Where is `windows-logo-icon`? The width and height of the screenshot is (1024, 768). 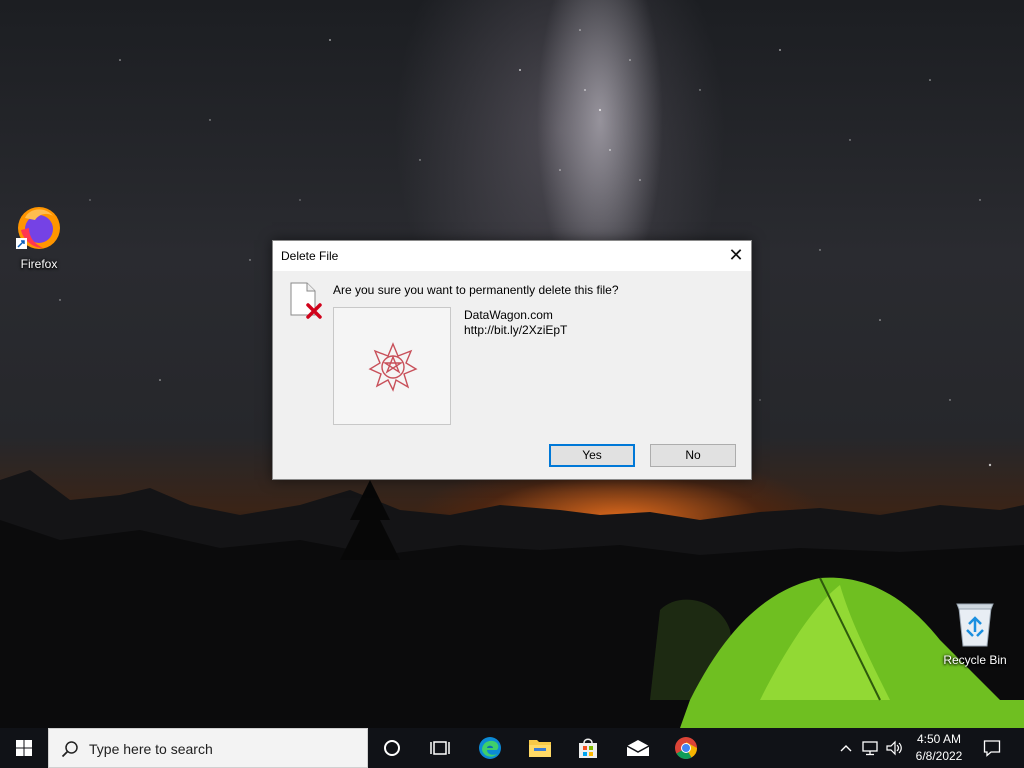
windows-logo-icon is located at coordinates (24, 748).